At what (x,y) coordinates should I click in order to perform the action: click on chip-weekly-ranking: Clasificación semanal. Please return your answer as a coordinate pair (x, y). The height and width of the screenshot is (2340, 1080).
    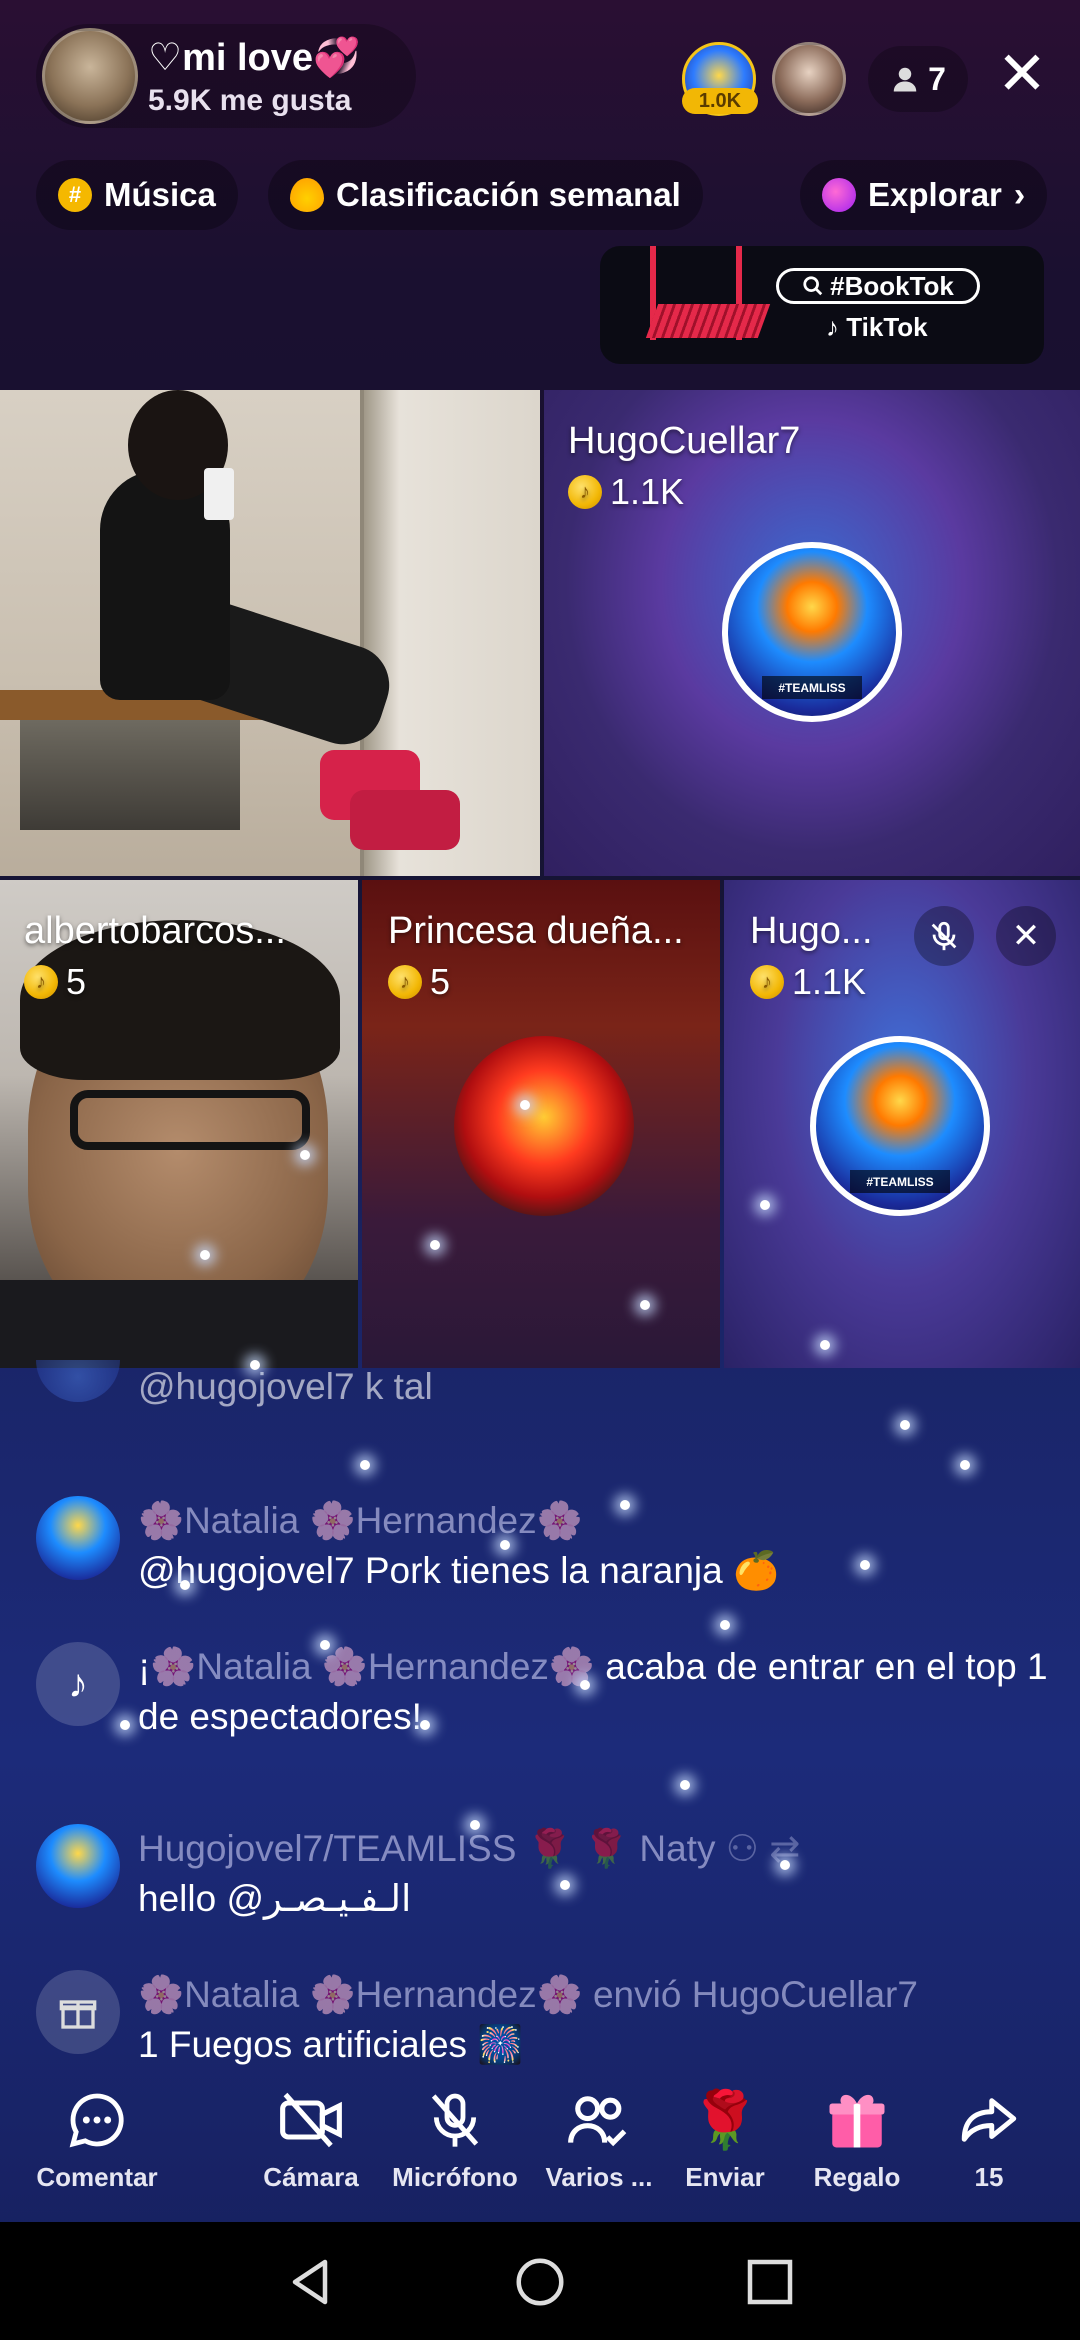
    Looking at the image, I should click on (485, 195).